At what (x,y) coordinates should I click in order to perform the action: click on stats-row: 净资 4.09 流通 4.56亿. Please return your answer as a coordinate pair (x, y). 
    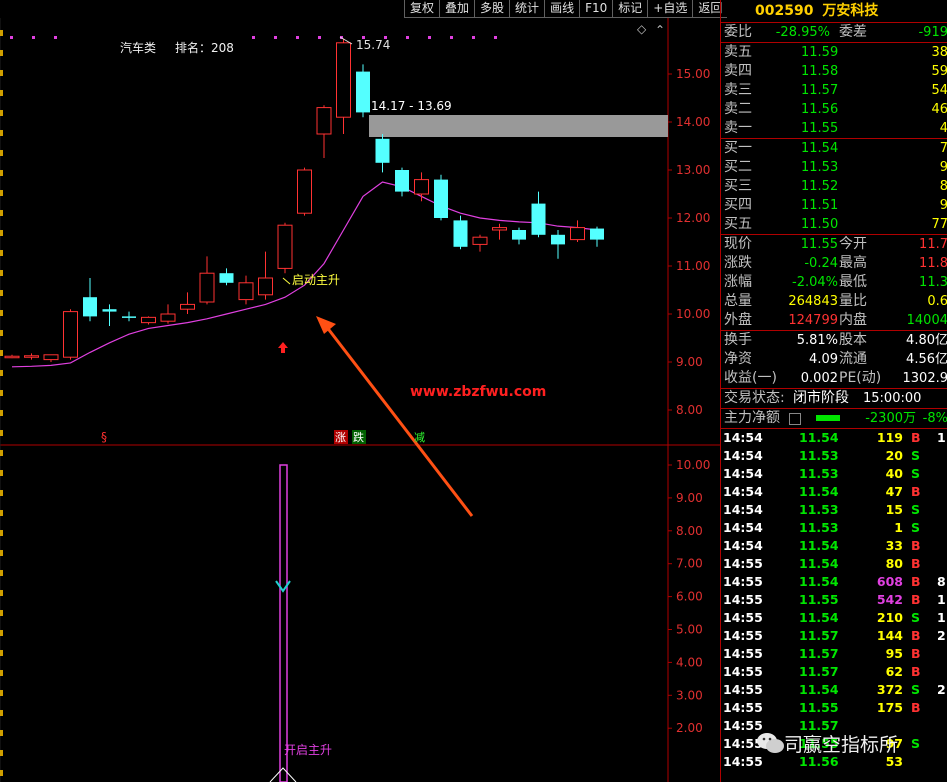
    Looking at the image, I should click on (834, 359).